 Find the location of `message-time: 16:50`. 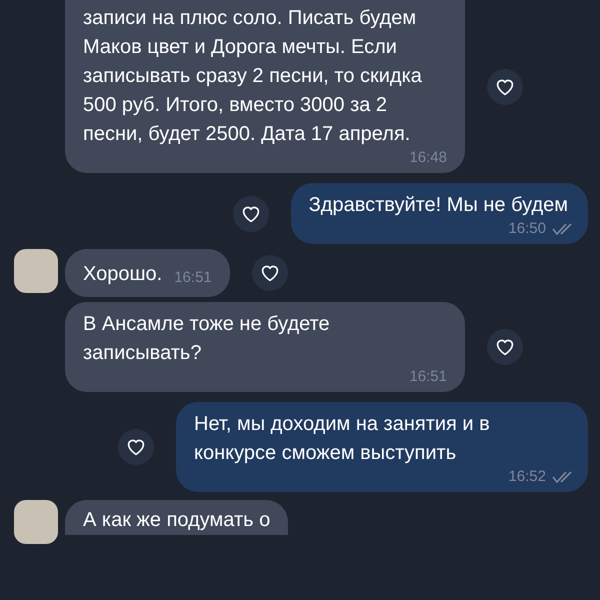

message-time: 16:50 is located at coordinates (527, 229).